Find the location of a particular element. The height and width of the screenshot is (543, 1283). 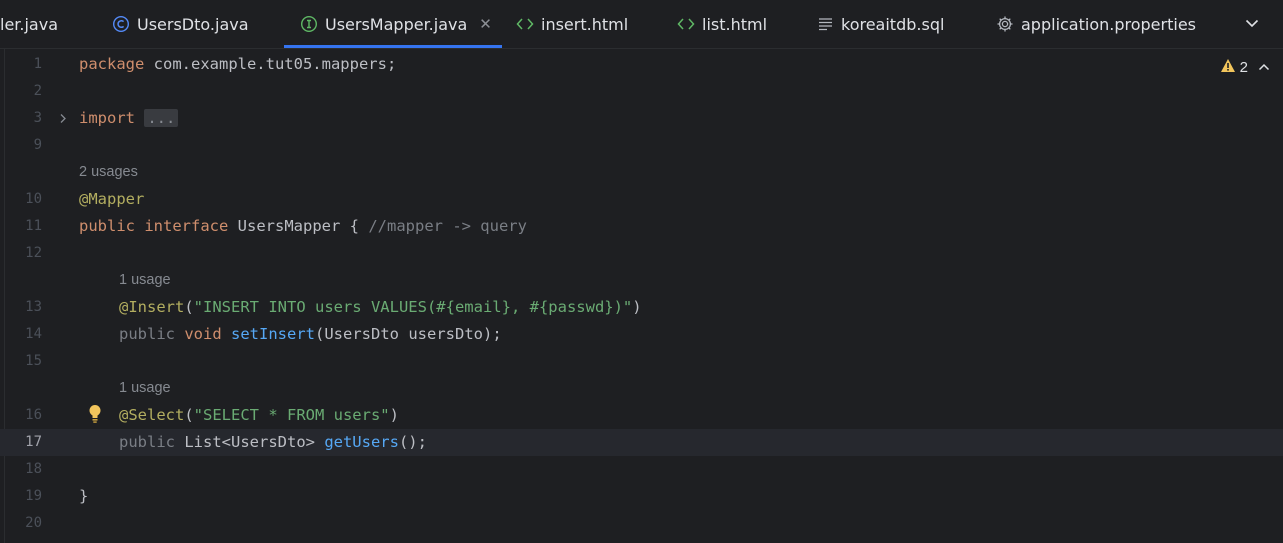

line-number: 9 is located at coordinates (37, 145).